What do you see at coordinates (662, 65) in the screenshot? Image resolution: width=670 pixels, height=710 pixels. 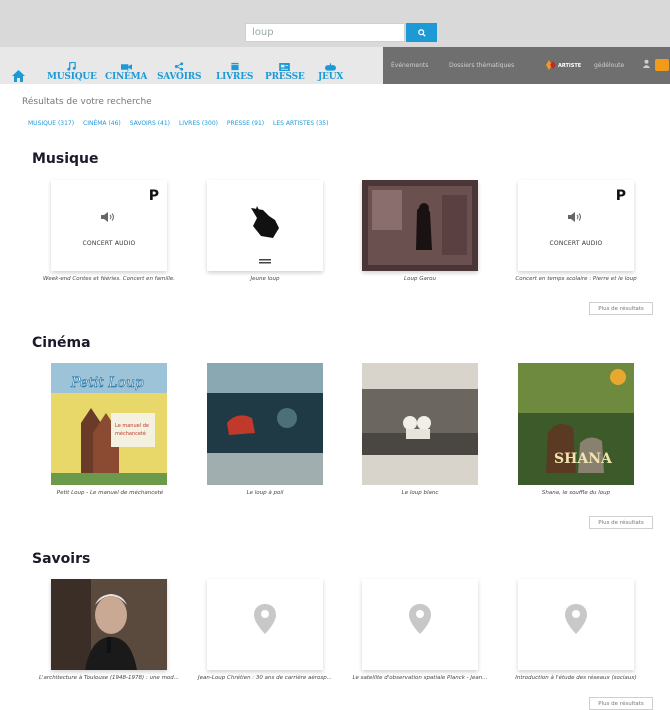 I see `cart-icon` at bounding box center [662, 65].